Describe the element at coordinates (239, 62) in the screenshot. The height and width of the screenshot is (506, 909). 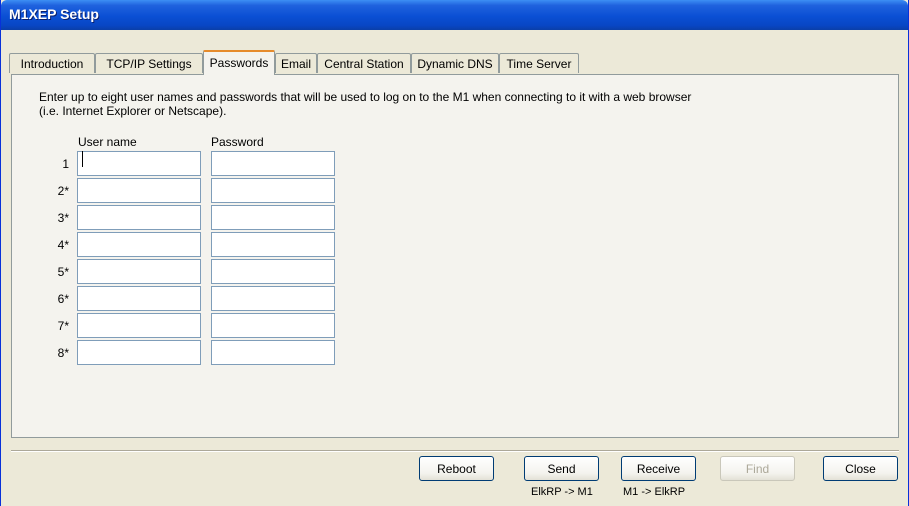
I see `tab-passwords: Passwords` at that location.